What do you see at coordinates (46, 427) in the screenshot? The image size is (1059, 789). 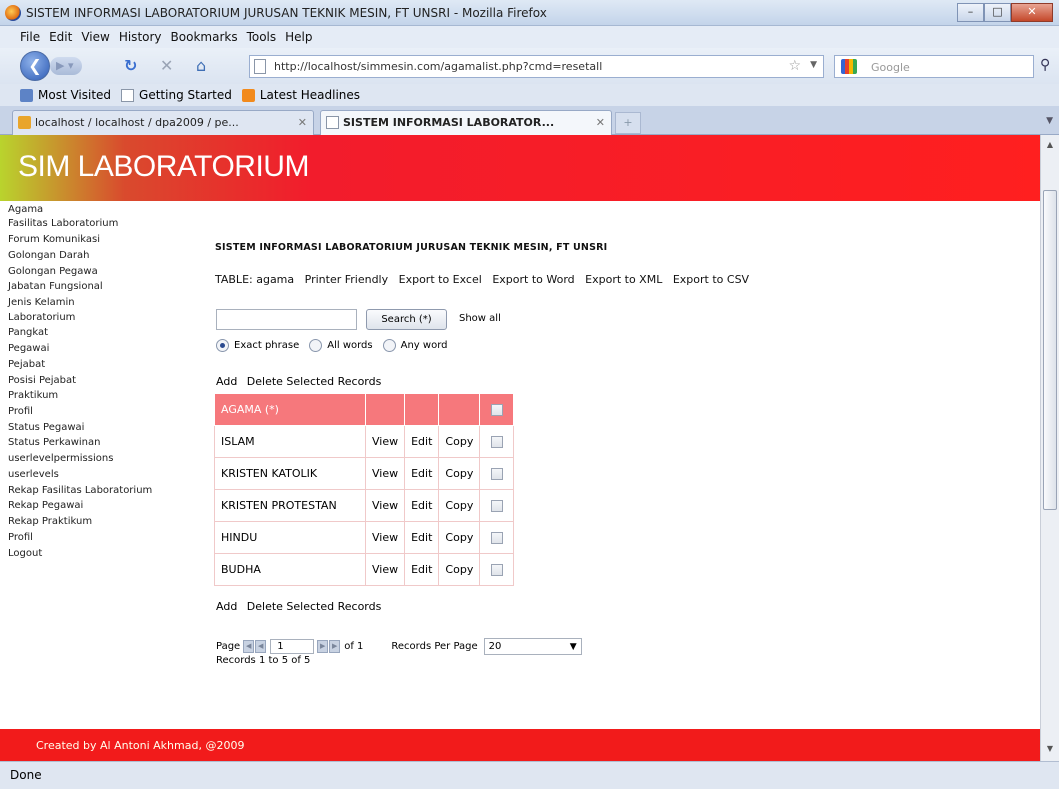 I see `sidebar-item-status-pegawai: Status Pegawai` at bounding box center [46, 427].